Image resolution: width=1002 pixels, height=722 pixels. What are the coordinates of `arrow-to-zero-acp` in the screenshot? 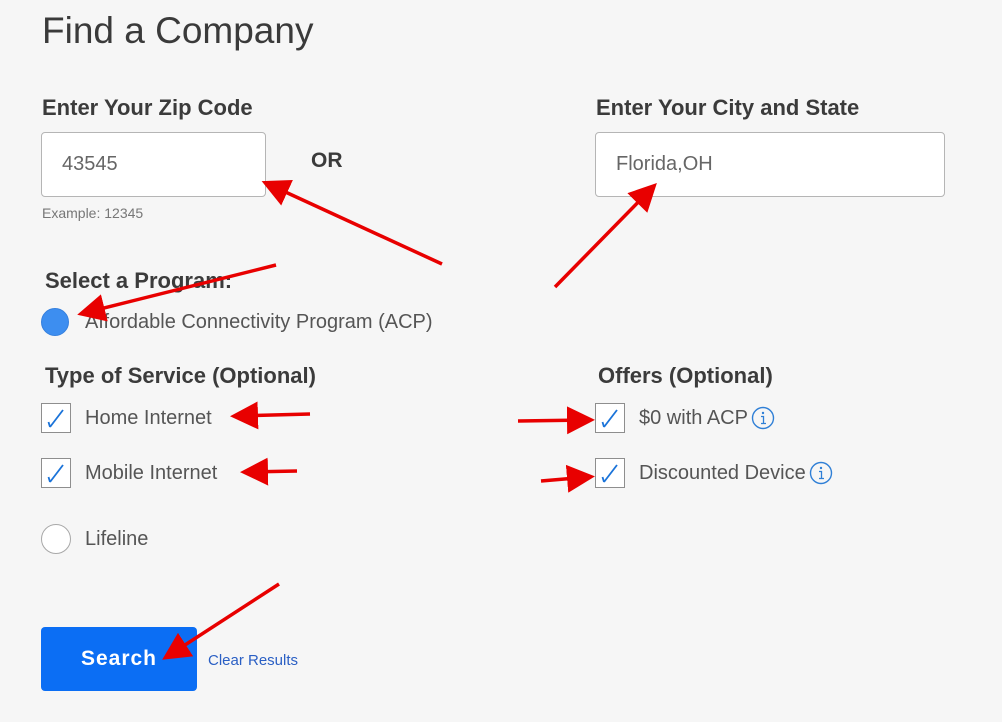 It's located at (556, 420).